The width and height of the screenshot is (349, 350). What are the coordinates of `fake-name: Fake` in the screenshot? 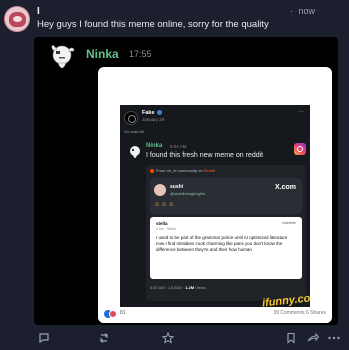 It's located at (152, 113).